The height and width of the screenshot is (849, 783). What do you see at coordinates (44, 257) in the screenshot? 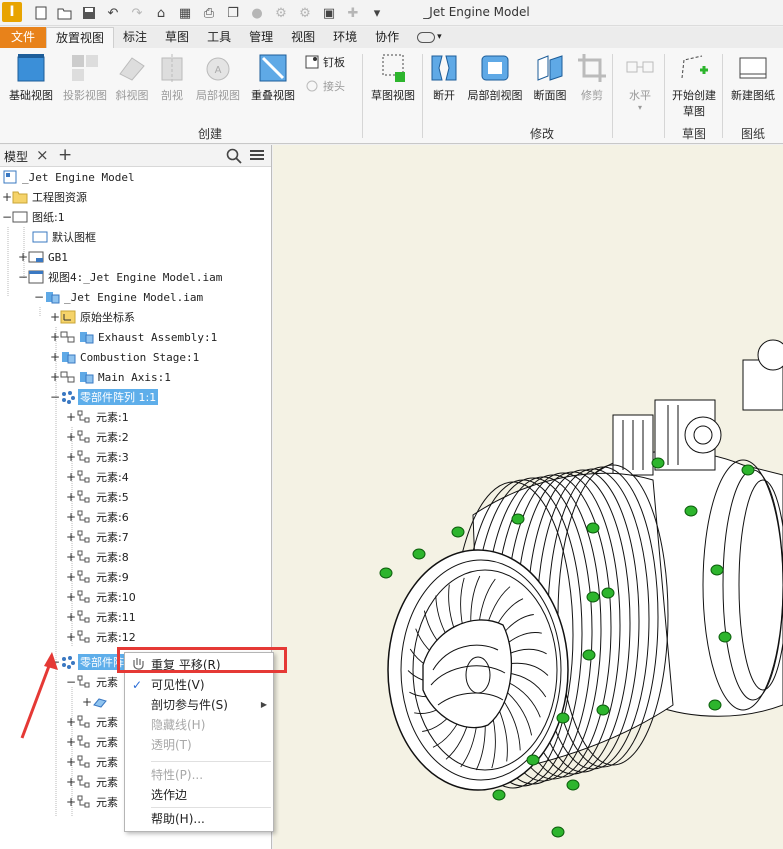
I see `tree-item-gb1: + GB1` at bounding box center [44, 257].